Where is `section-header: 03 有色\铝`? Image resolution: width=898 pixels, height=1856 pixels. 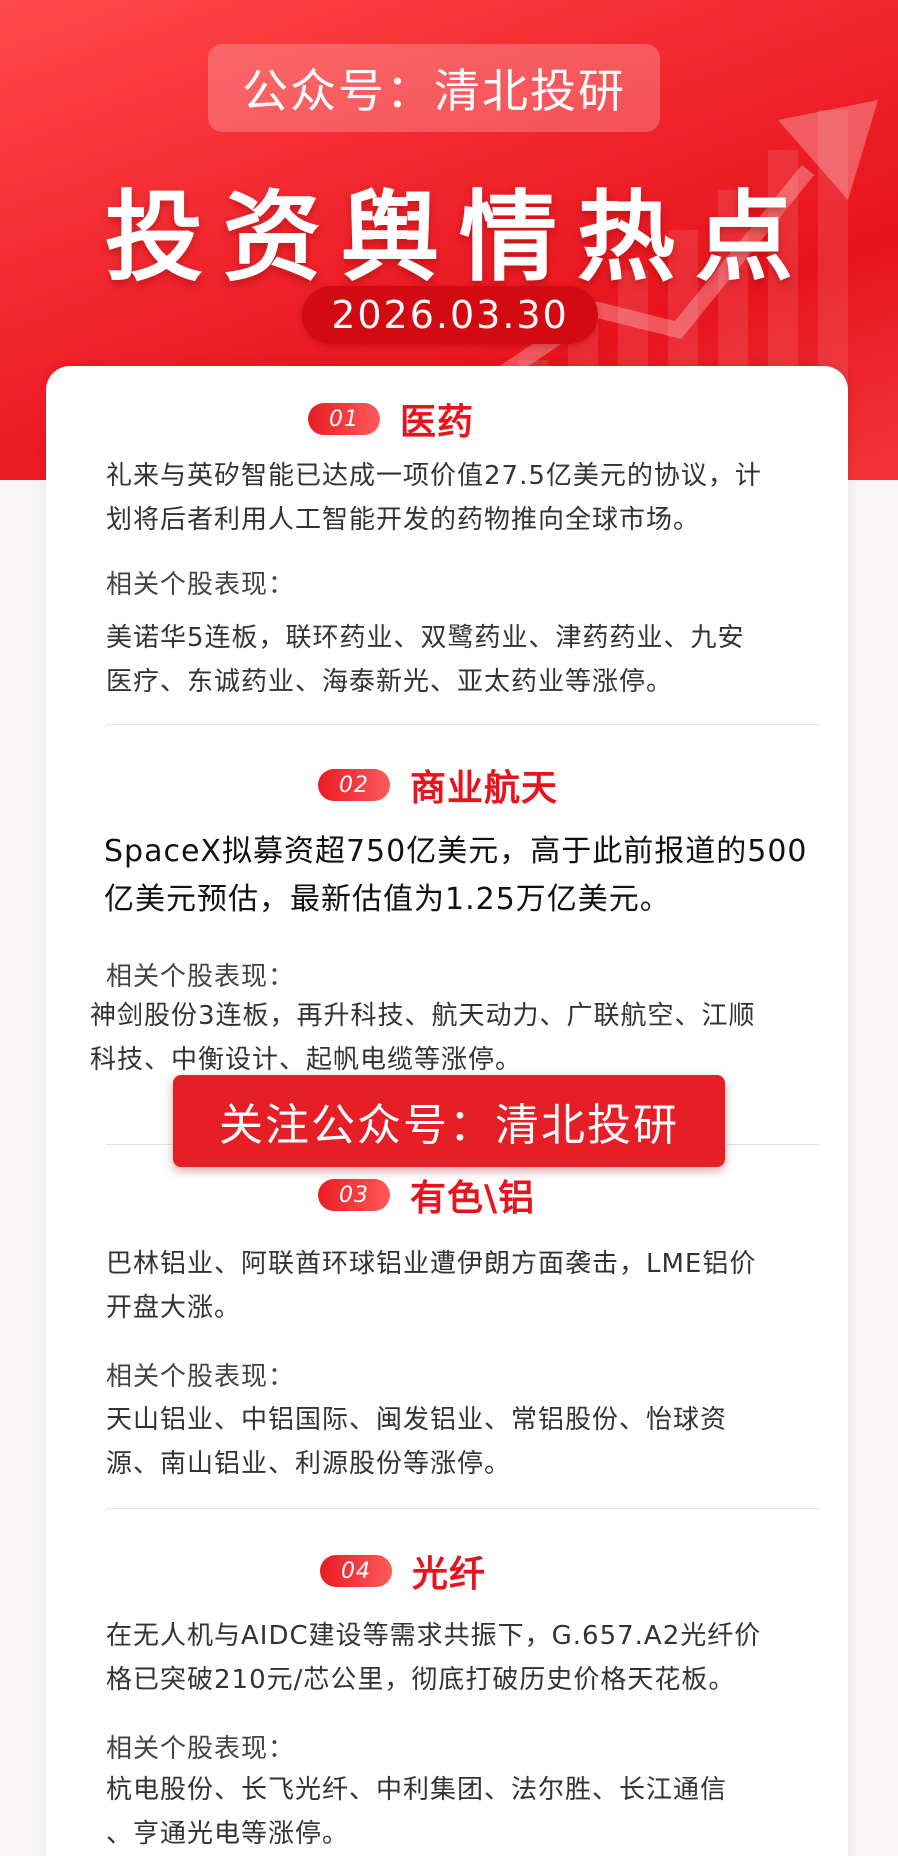
section-header: 03 有色\铝 is located at coordinates (427, 1195).